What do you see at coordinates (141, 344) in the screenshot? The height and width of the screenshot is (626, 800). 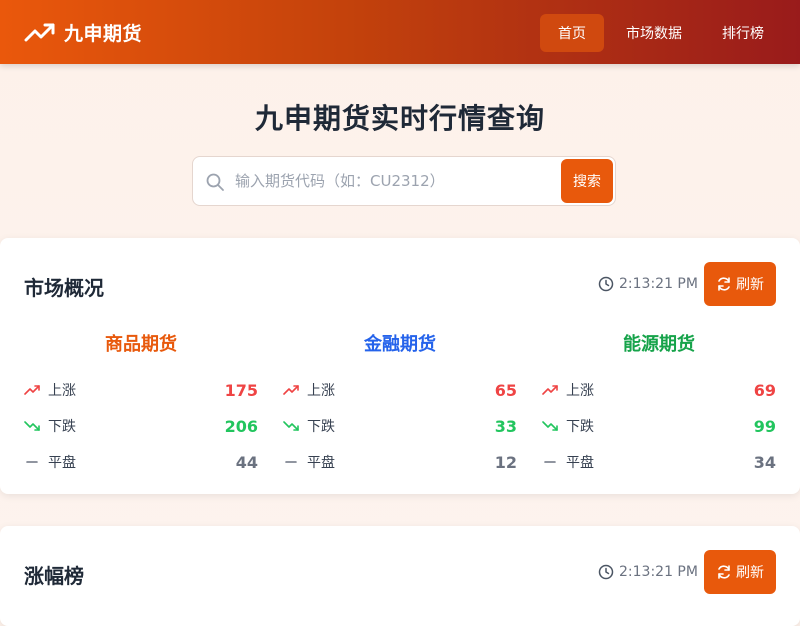 I see `category-title: 商品期货` at bounding box center [141, 344].